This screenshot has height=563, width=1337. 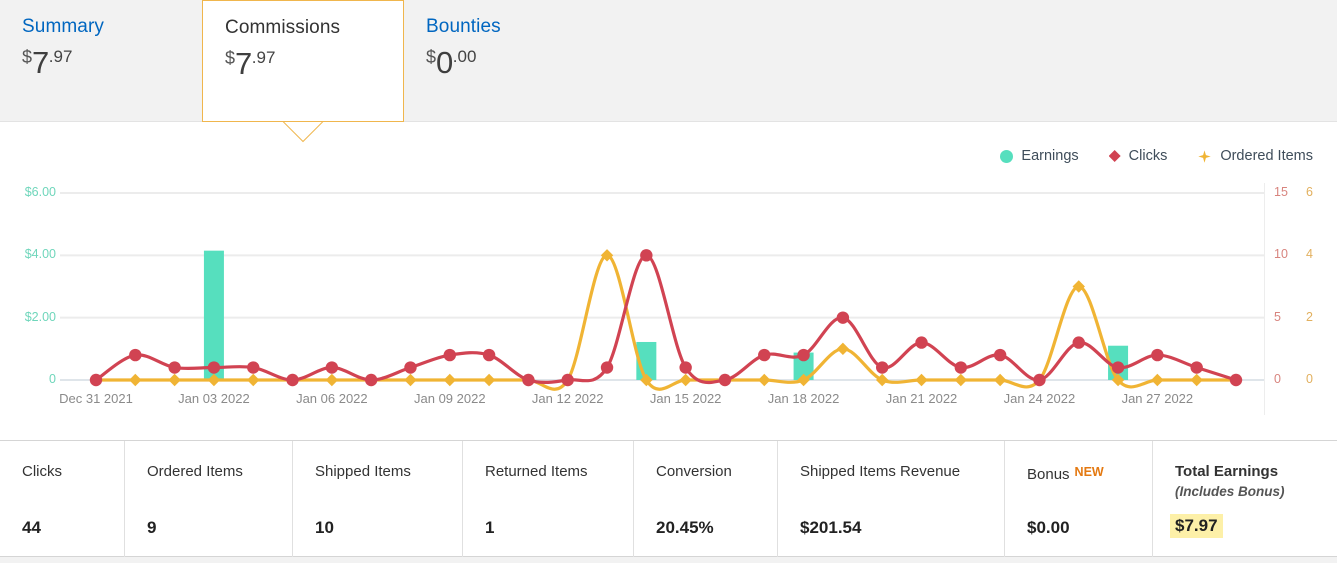 What do you see at coordinates (685, 527) in the screenshot?
I see `metric-conversion-value: 20.45%` at bounding box center [685, 527].